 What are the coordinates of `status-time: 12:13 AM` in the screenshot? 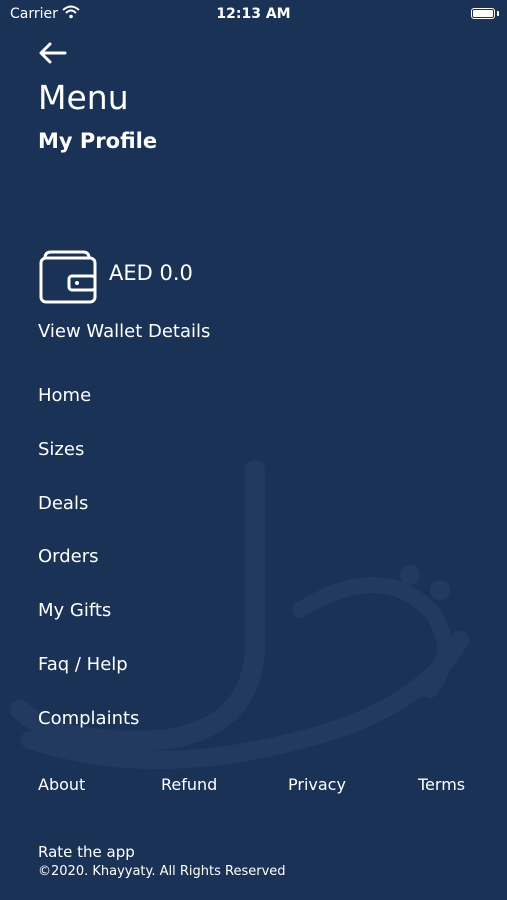 It's located at (253, 14).